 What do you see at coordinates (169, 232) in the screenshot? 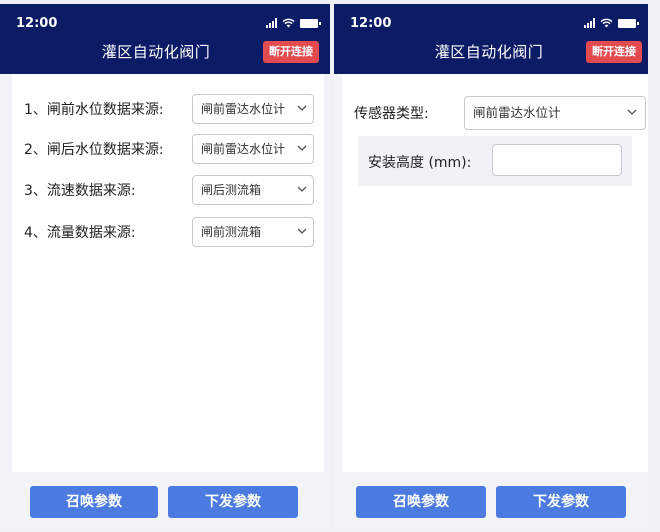
I see `flow-source-row: 4、流量数据来源: 闸前测流箱` at bounding box center [169, 232].